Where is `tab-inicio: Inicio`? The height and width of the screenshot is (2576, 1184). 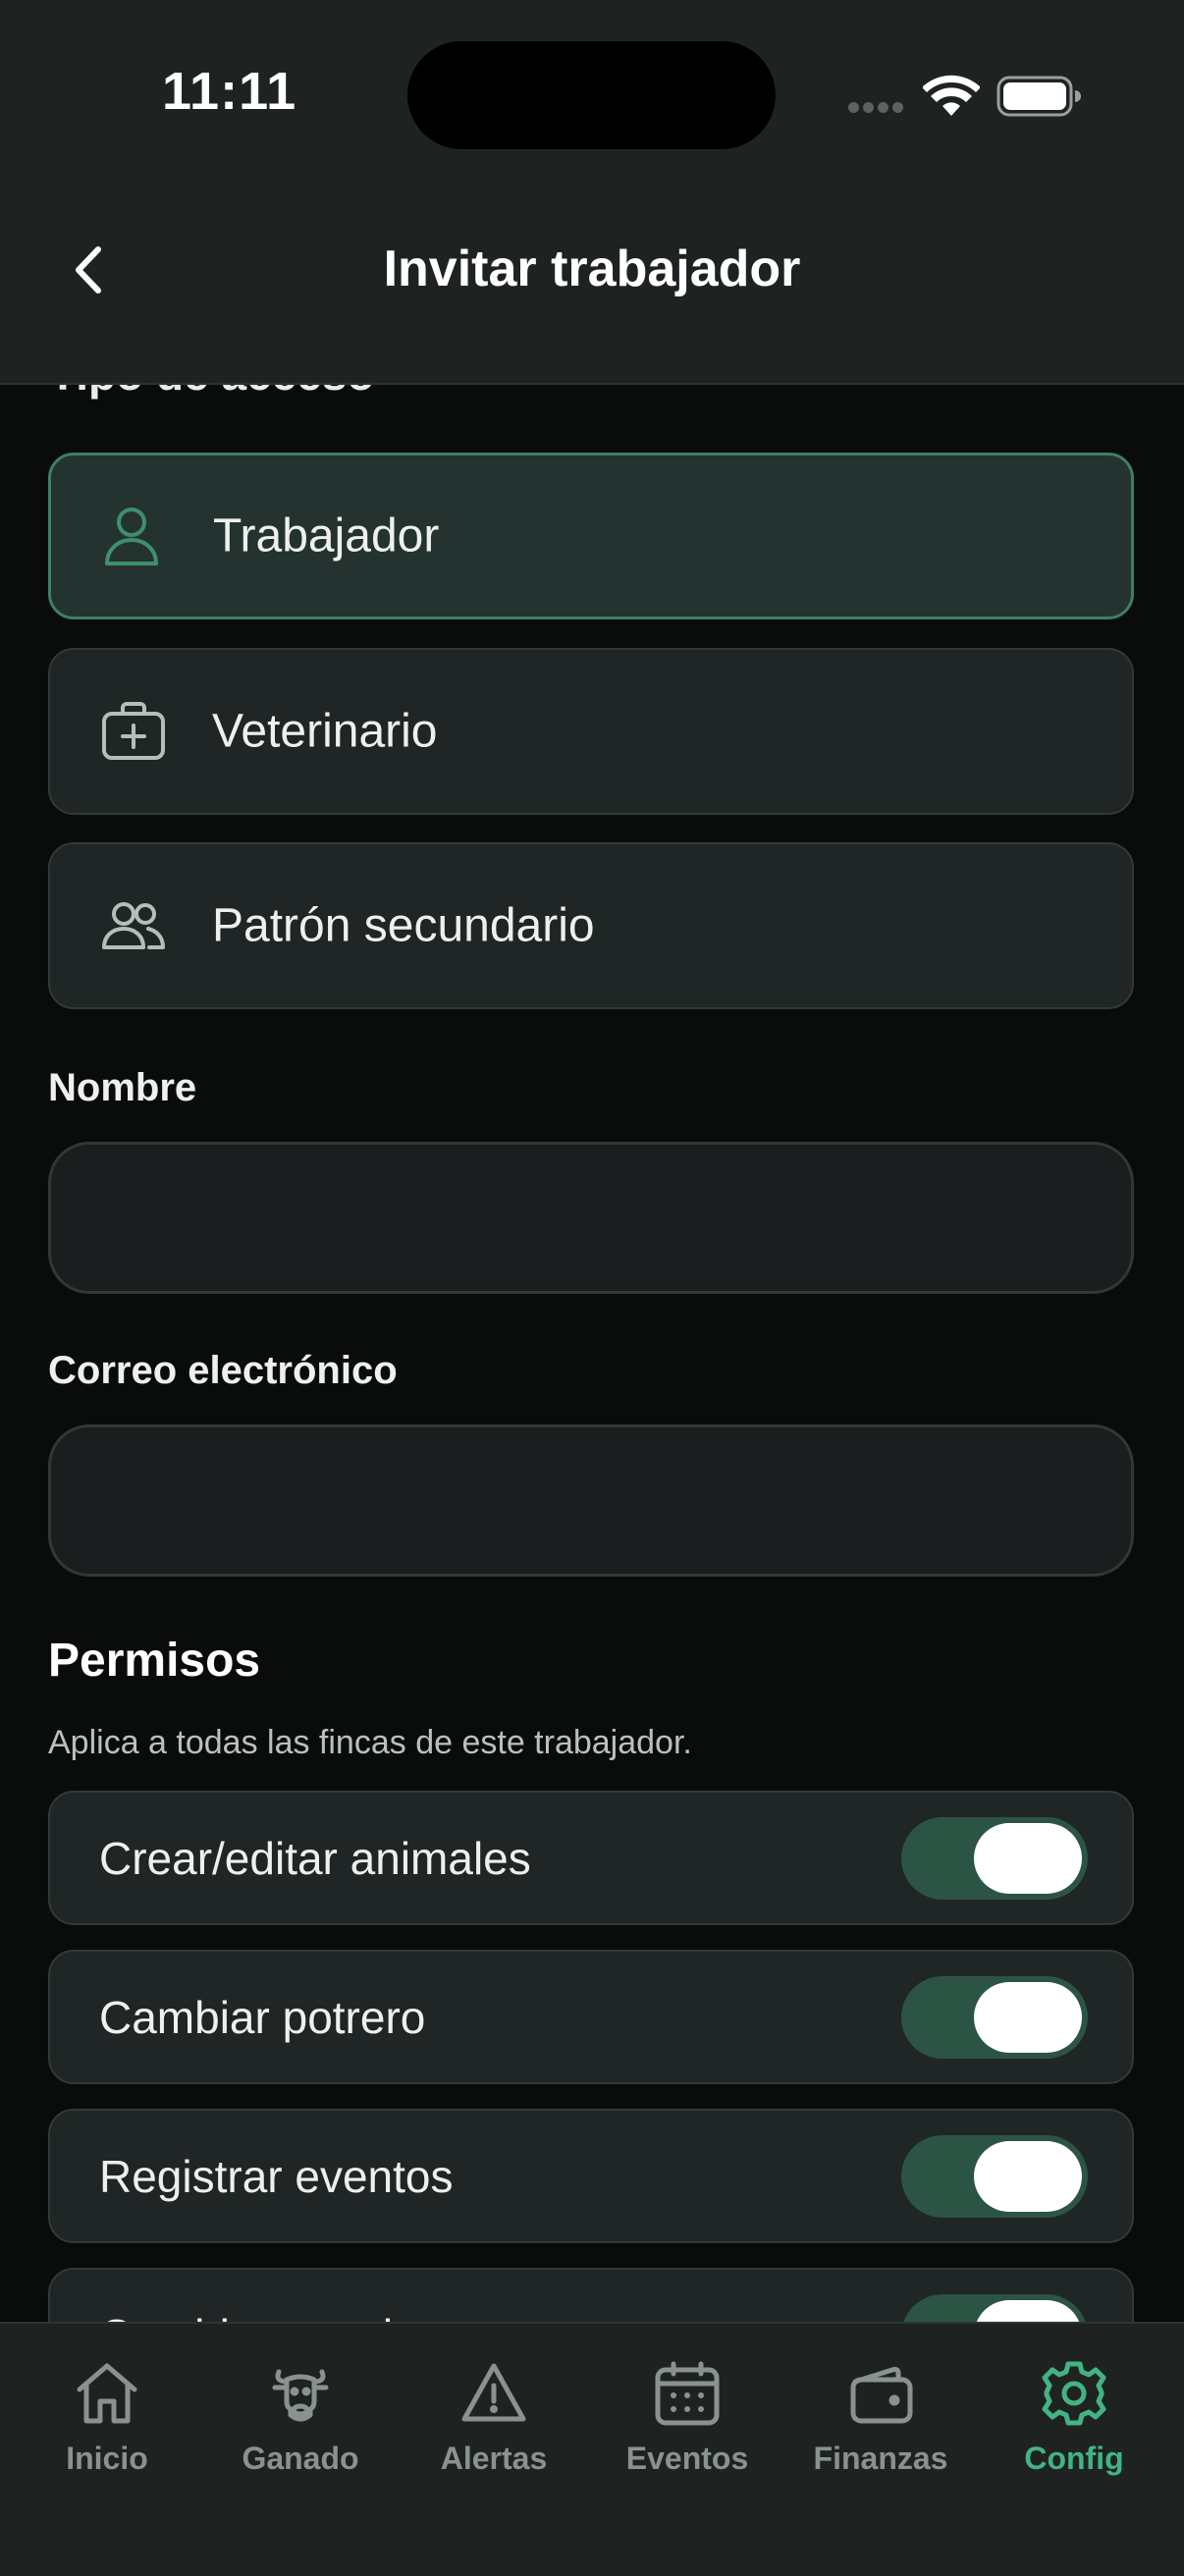
tab-inicio: Inicio is located at coordinates (107, 2417).